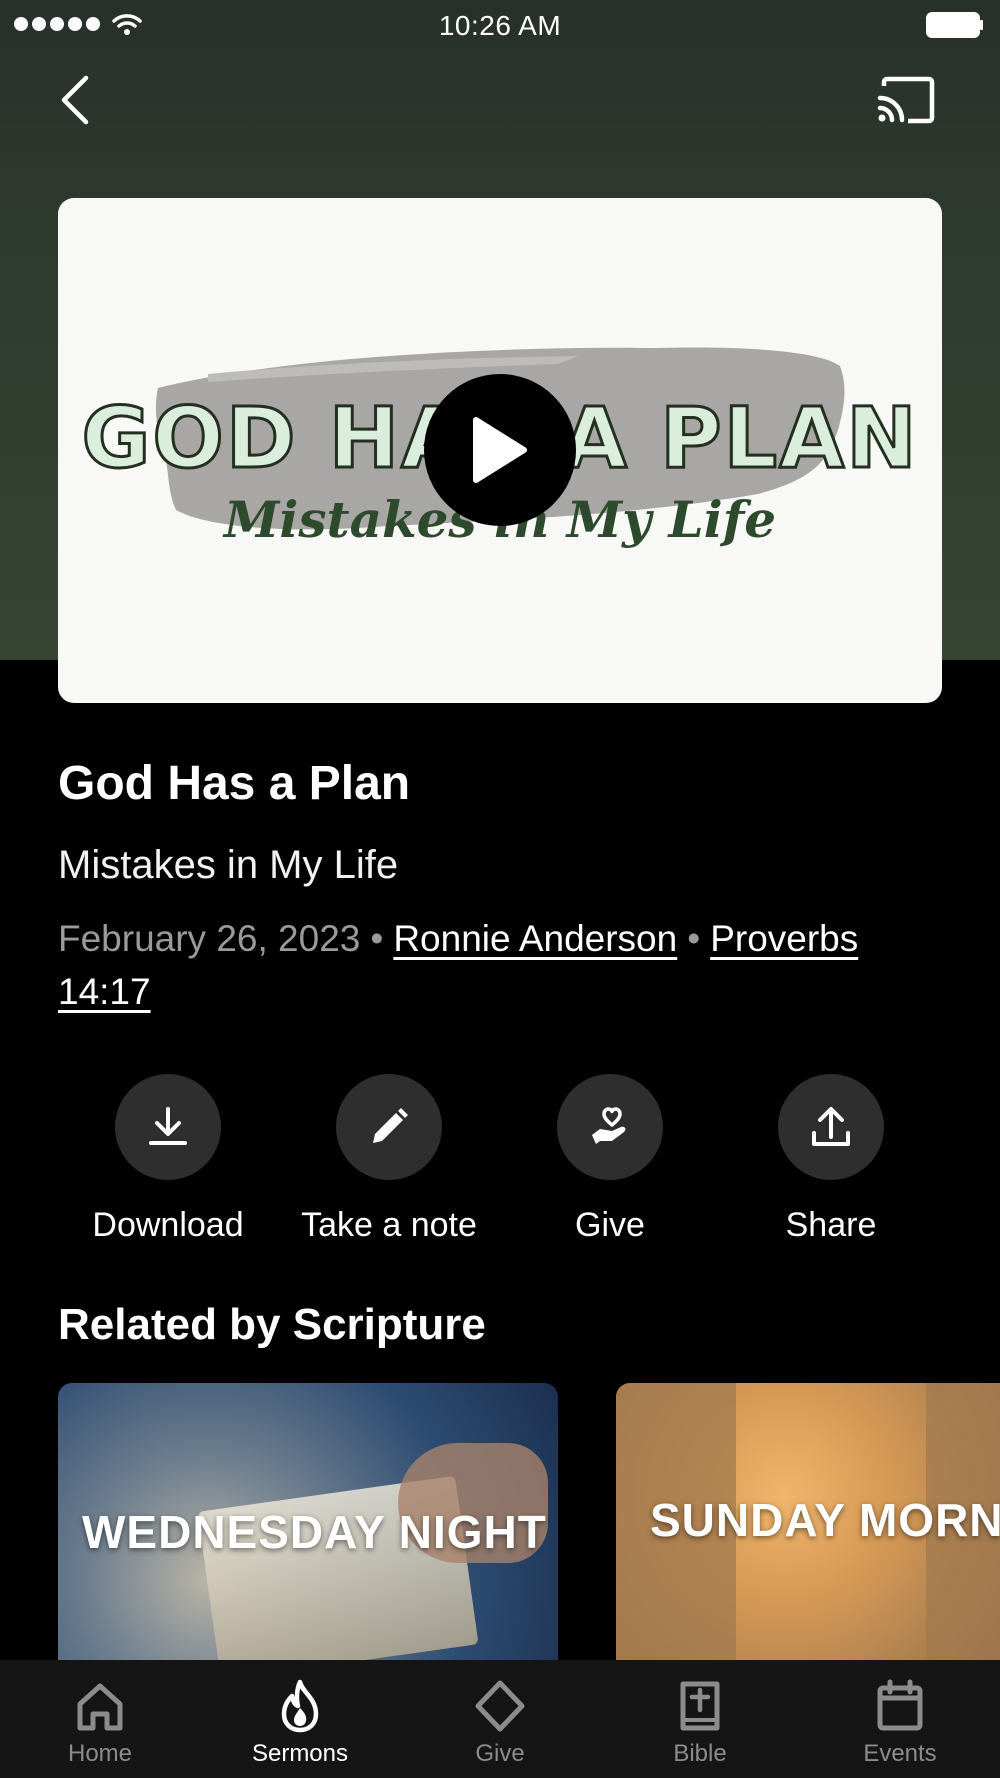 The width and height of the screenshot is (1000, 1778). I want to click on status-bar: 10:26 AM, so click(500, 25).